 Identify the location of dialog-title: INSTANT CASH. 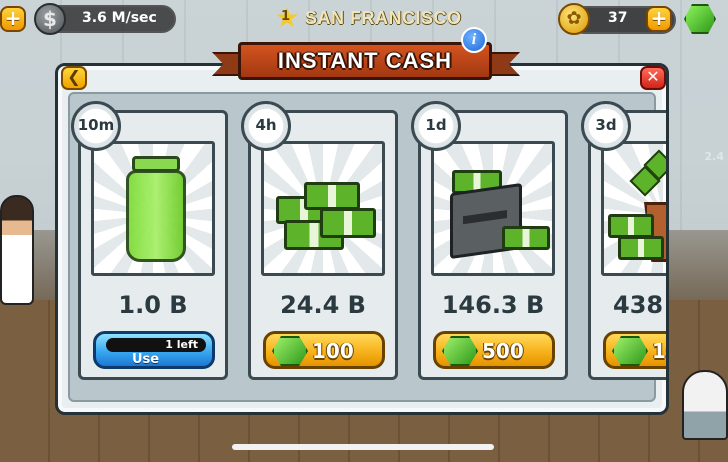
(365, 60).